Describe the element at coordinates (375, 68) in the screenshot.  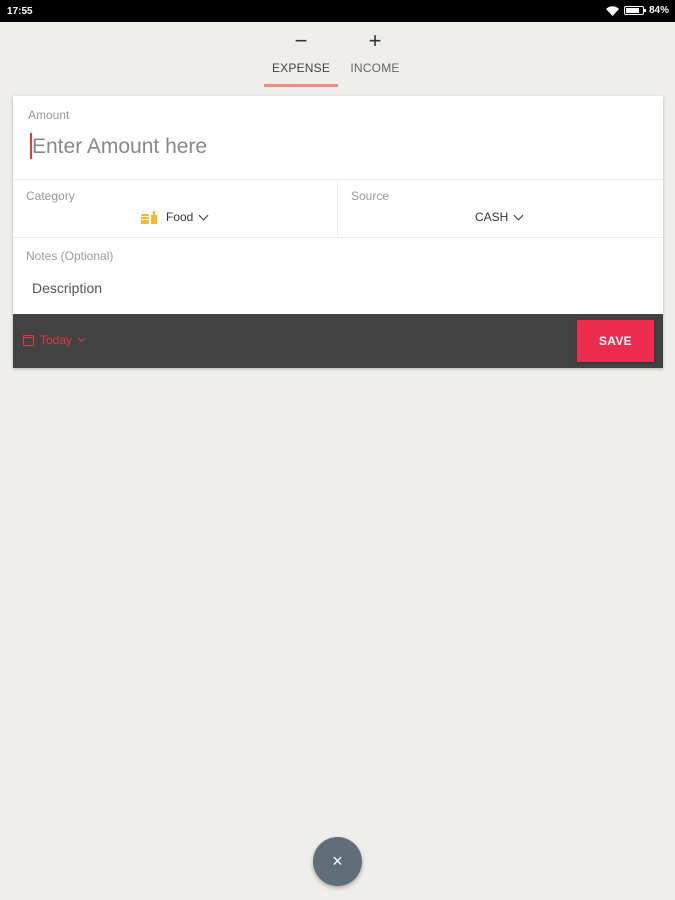
I see `tab-income-label: INCOME` at that location.